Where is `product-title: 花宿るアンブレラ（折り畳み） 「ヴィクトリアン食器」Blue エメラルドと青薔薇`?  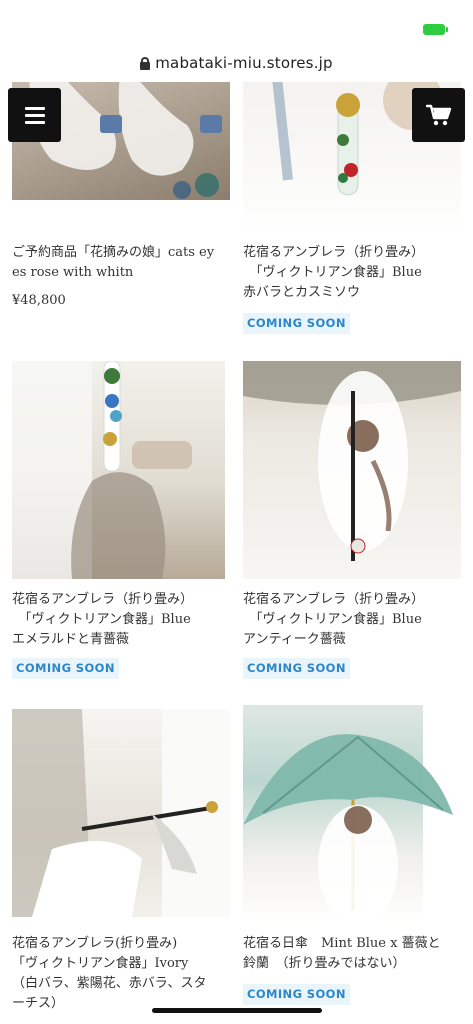 product-title: 花宿るアンブレラ（折り畳み） 「ヴィクトリアン食器」Blue エメラルドと青薔薇 is located at coordinates (122, 620).